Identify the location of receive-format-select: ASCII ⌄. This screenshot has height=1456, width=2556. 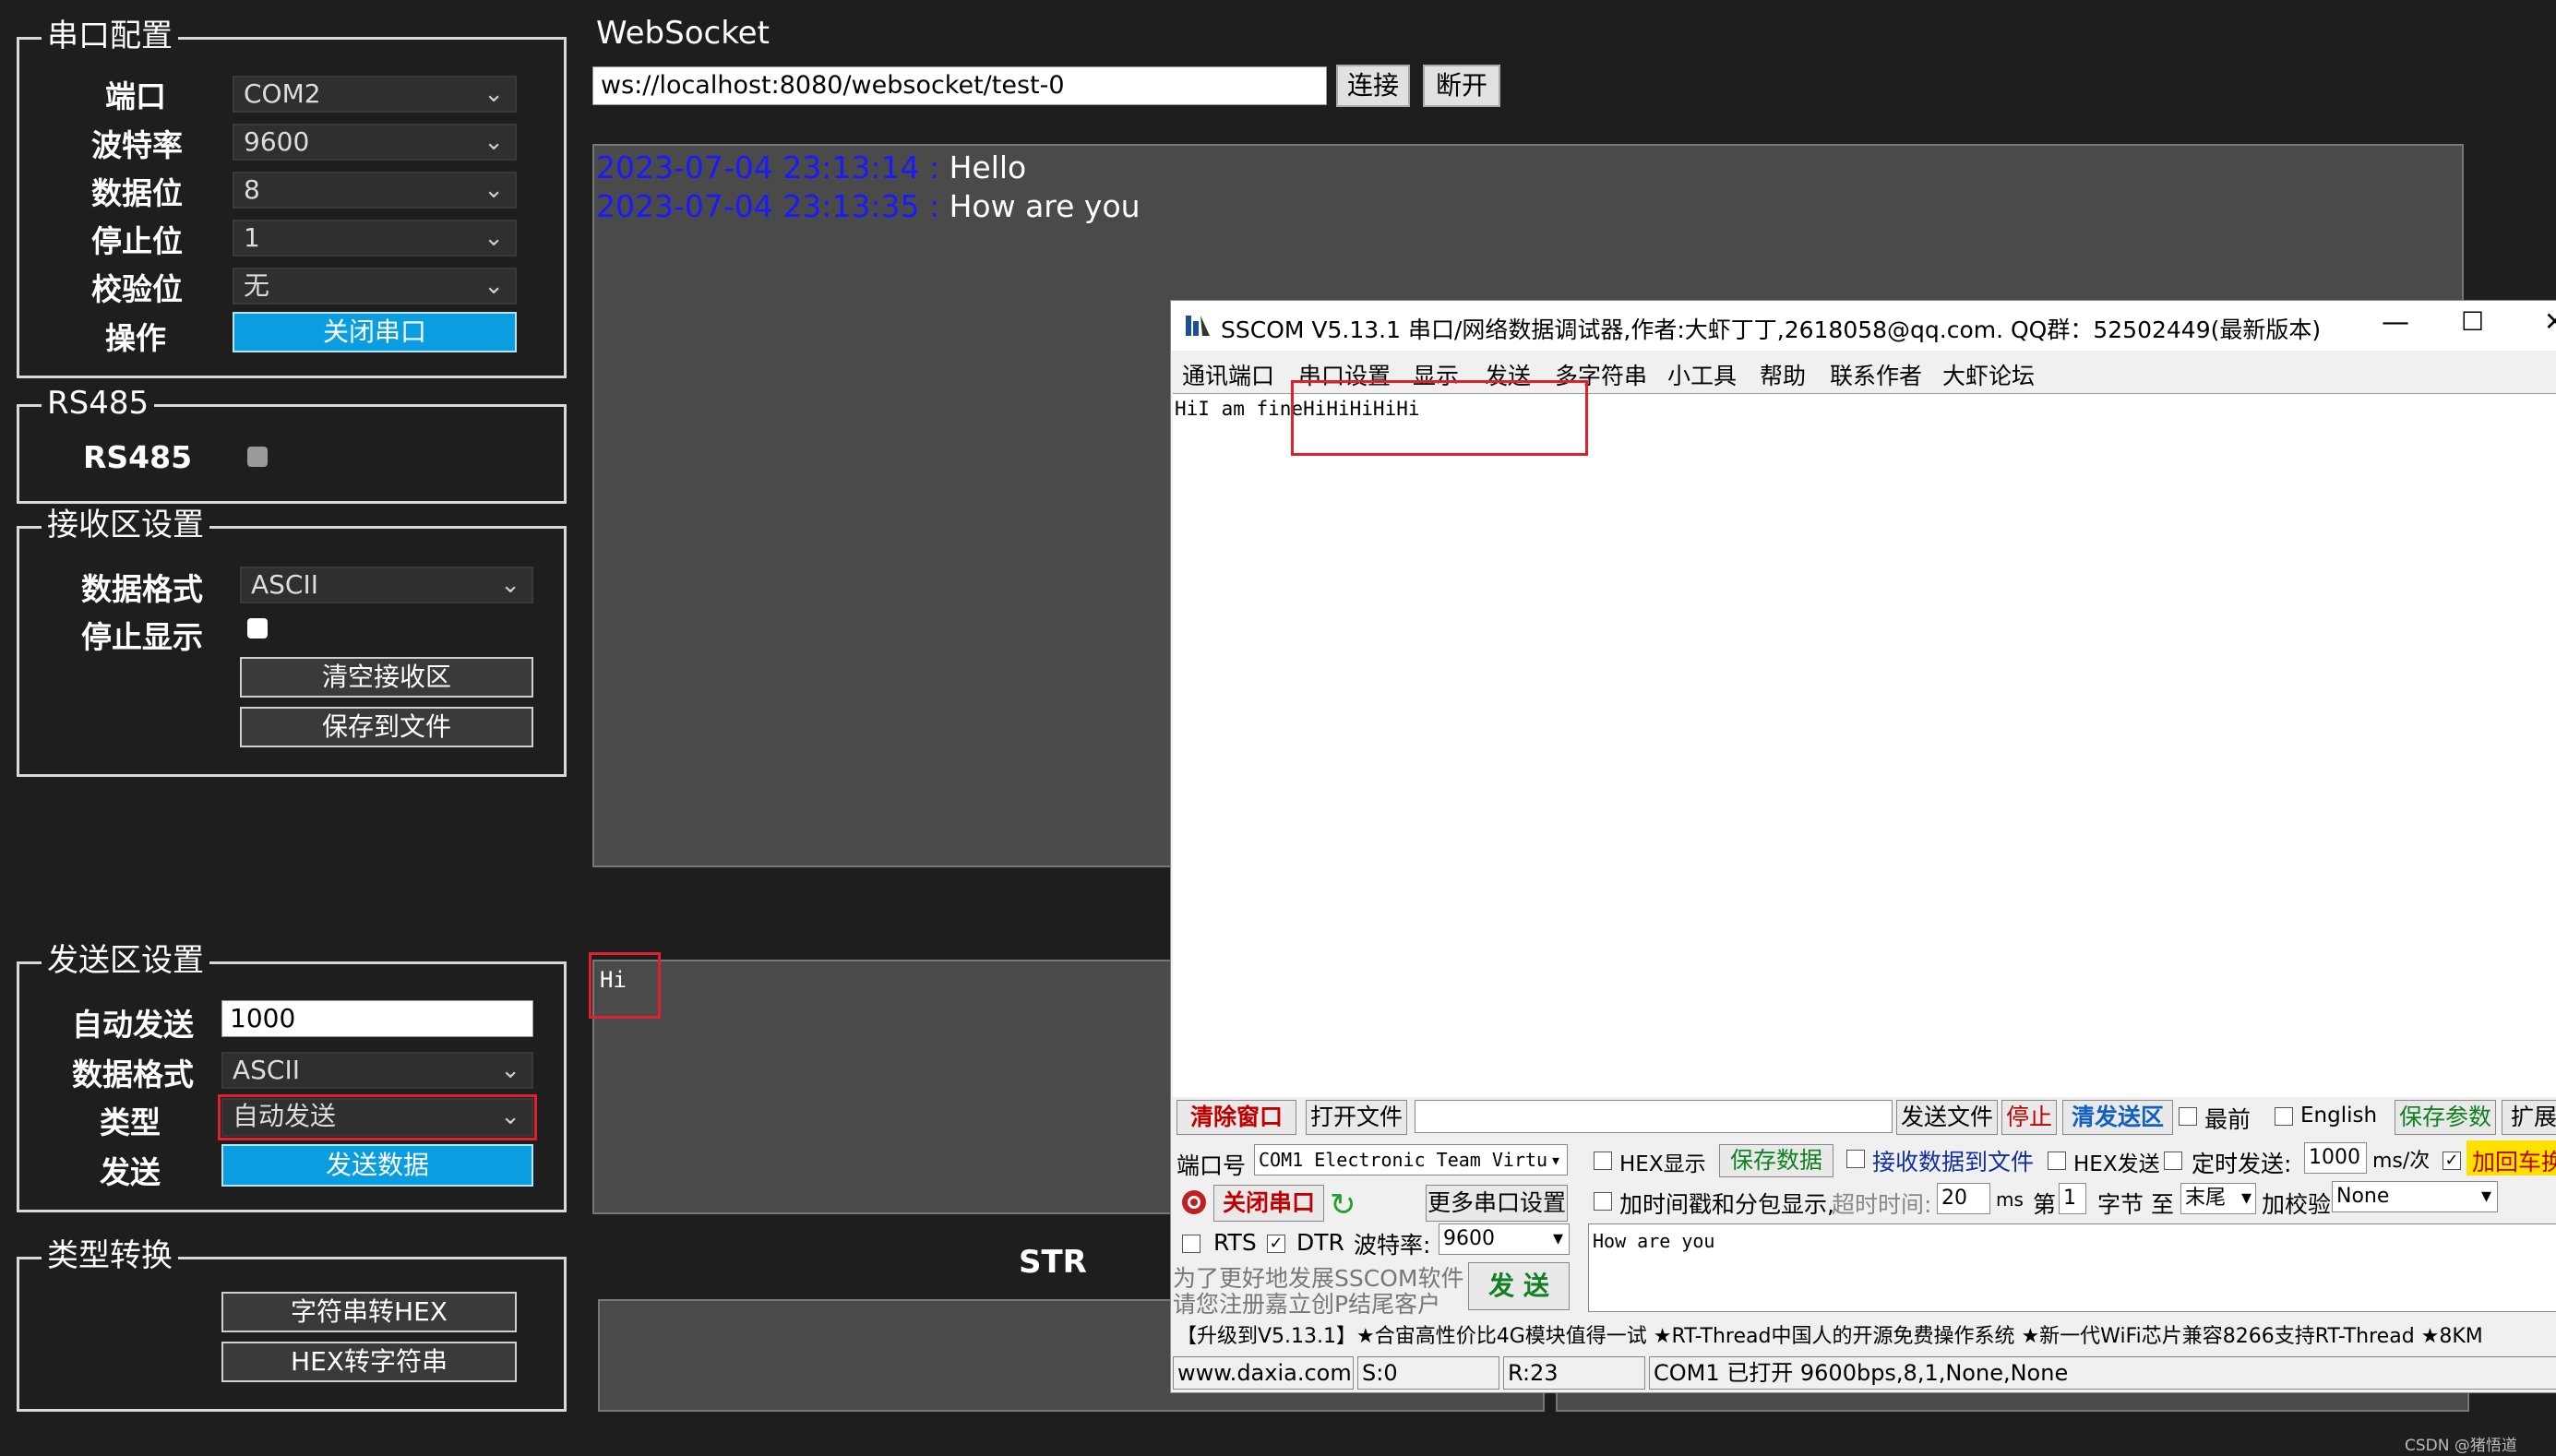
(386, 585).